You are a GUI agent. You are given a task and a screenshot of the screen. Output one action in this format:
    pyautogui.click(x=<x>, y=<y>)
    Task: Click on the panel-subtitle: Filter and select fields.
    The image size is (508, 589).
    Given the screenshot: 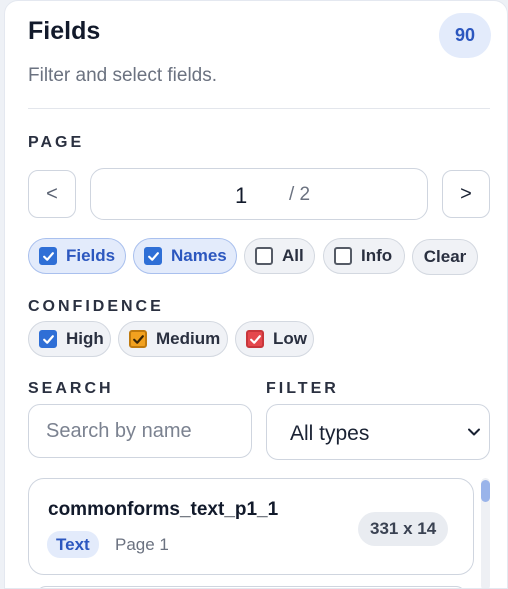 What is the action you would take?
    pyautogui.click(x=123, y=75)
    